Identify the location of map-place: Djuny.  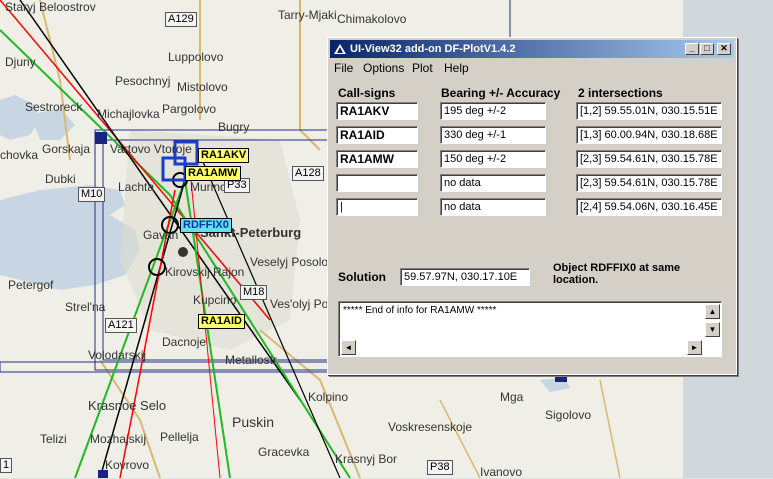
(20, 62).